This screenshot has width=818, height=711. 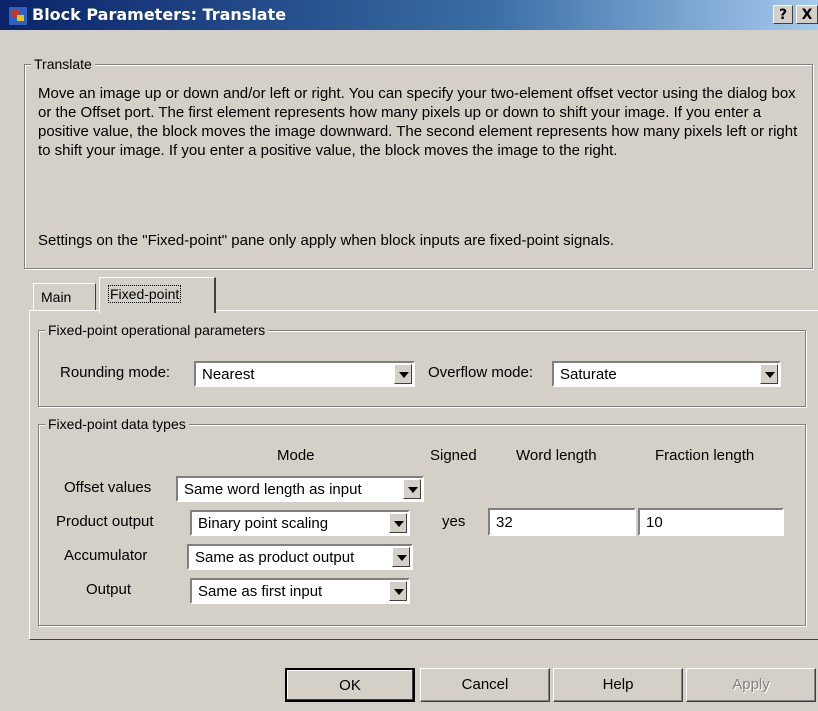 I want to click on close-button: X, so click(x=807, y=14).